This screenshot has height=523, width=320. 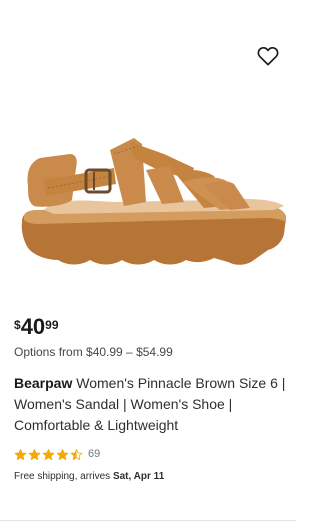 I want to click on rating-stars, so click(x=49, y=454).